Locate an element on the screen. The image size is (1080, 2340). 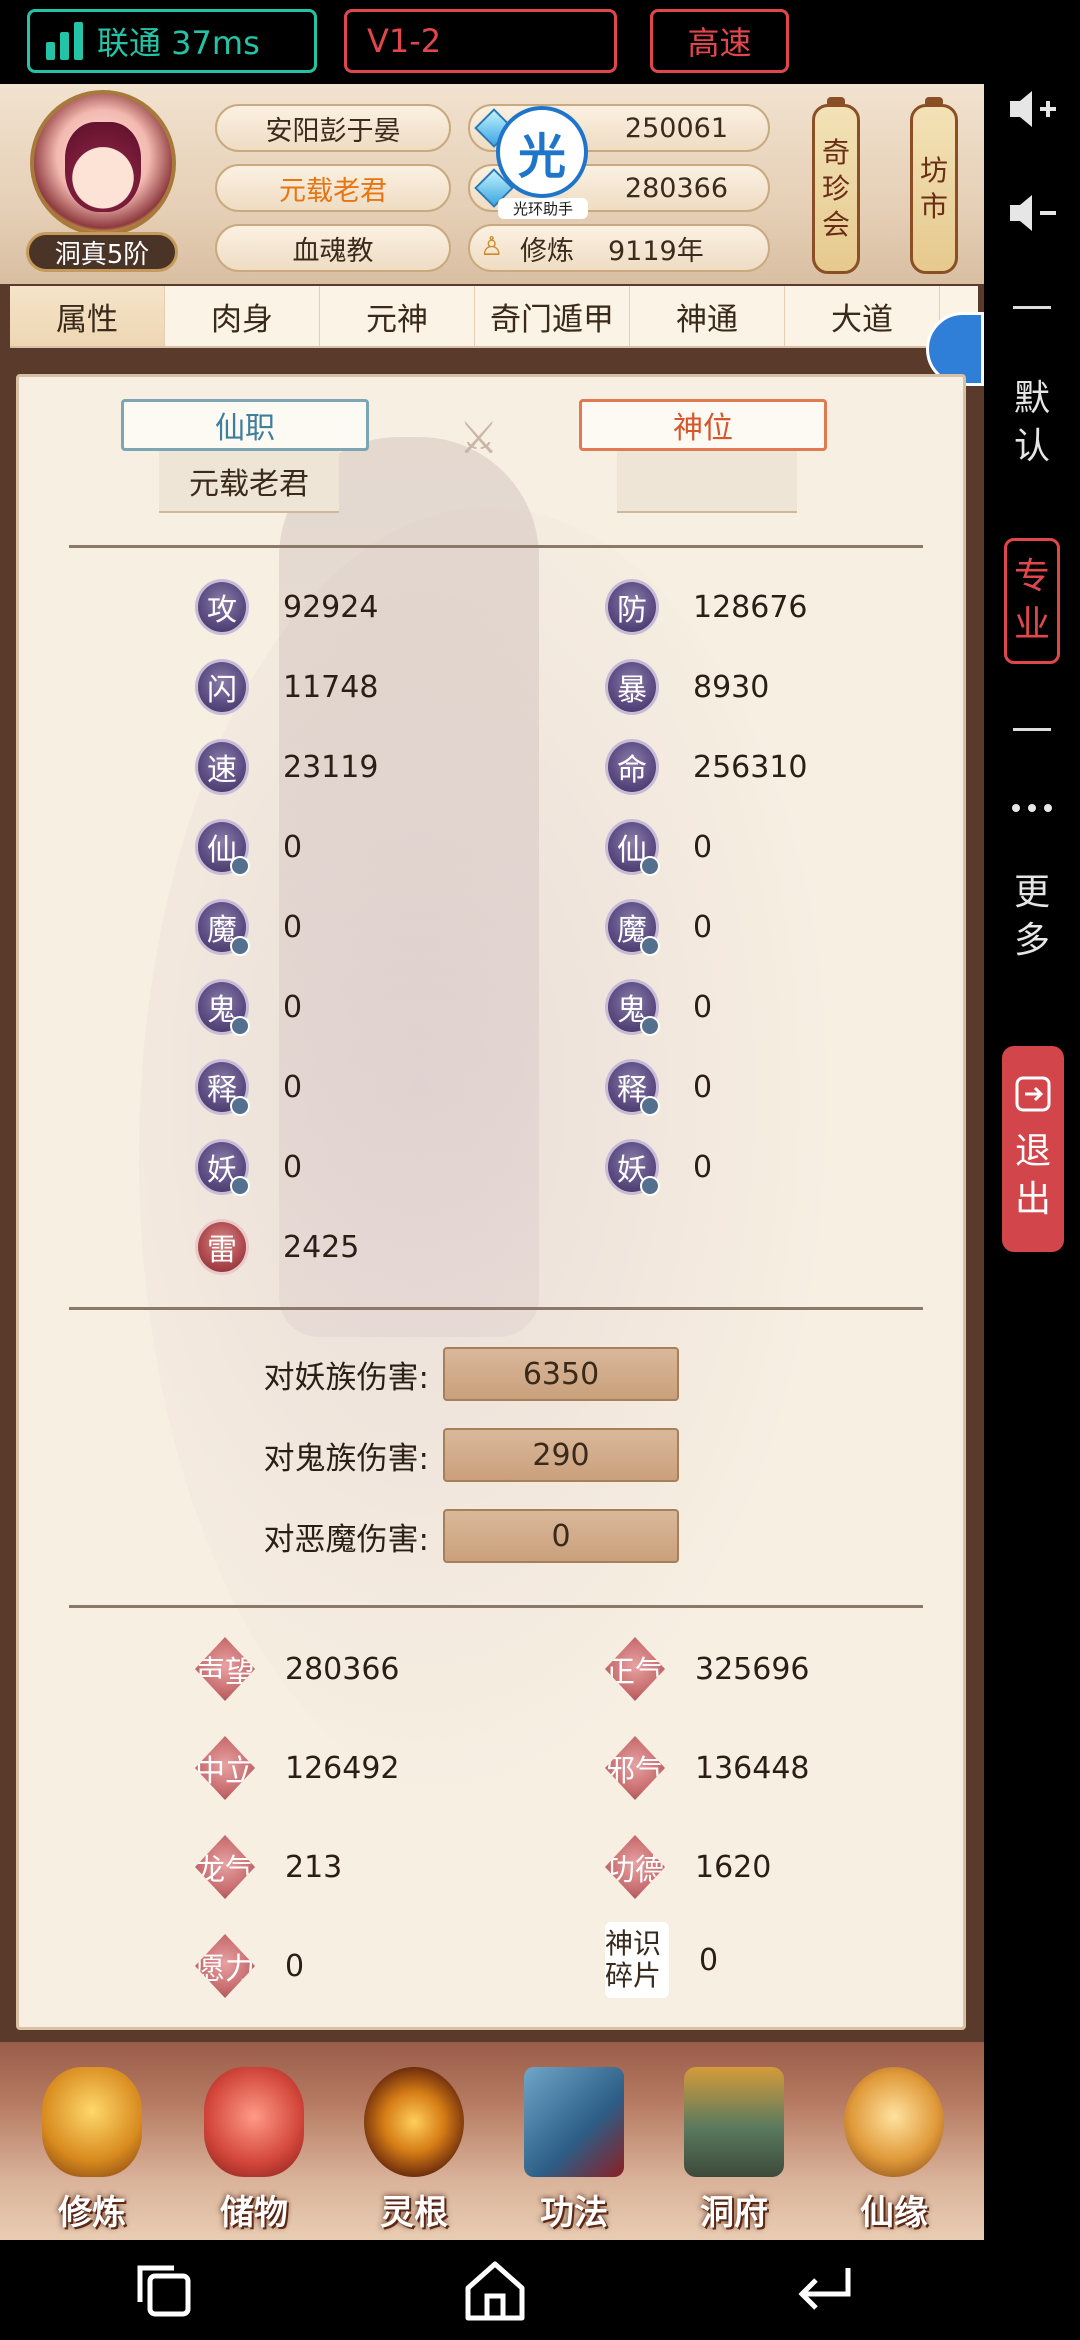
menu-label: 洞府 is located at coordinates (734, 2213).